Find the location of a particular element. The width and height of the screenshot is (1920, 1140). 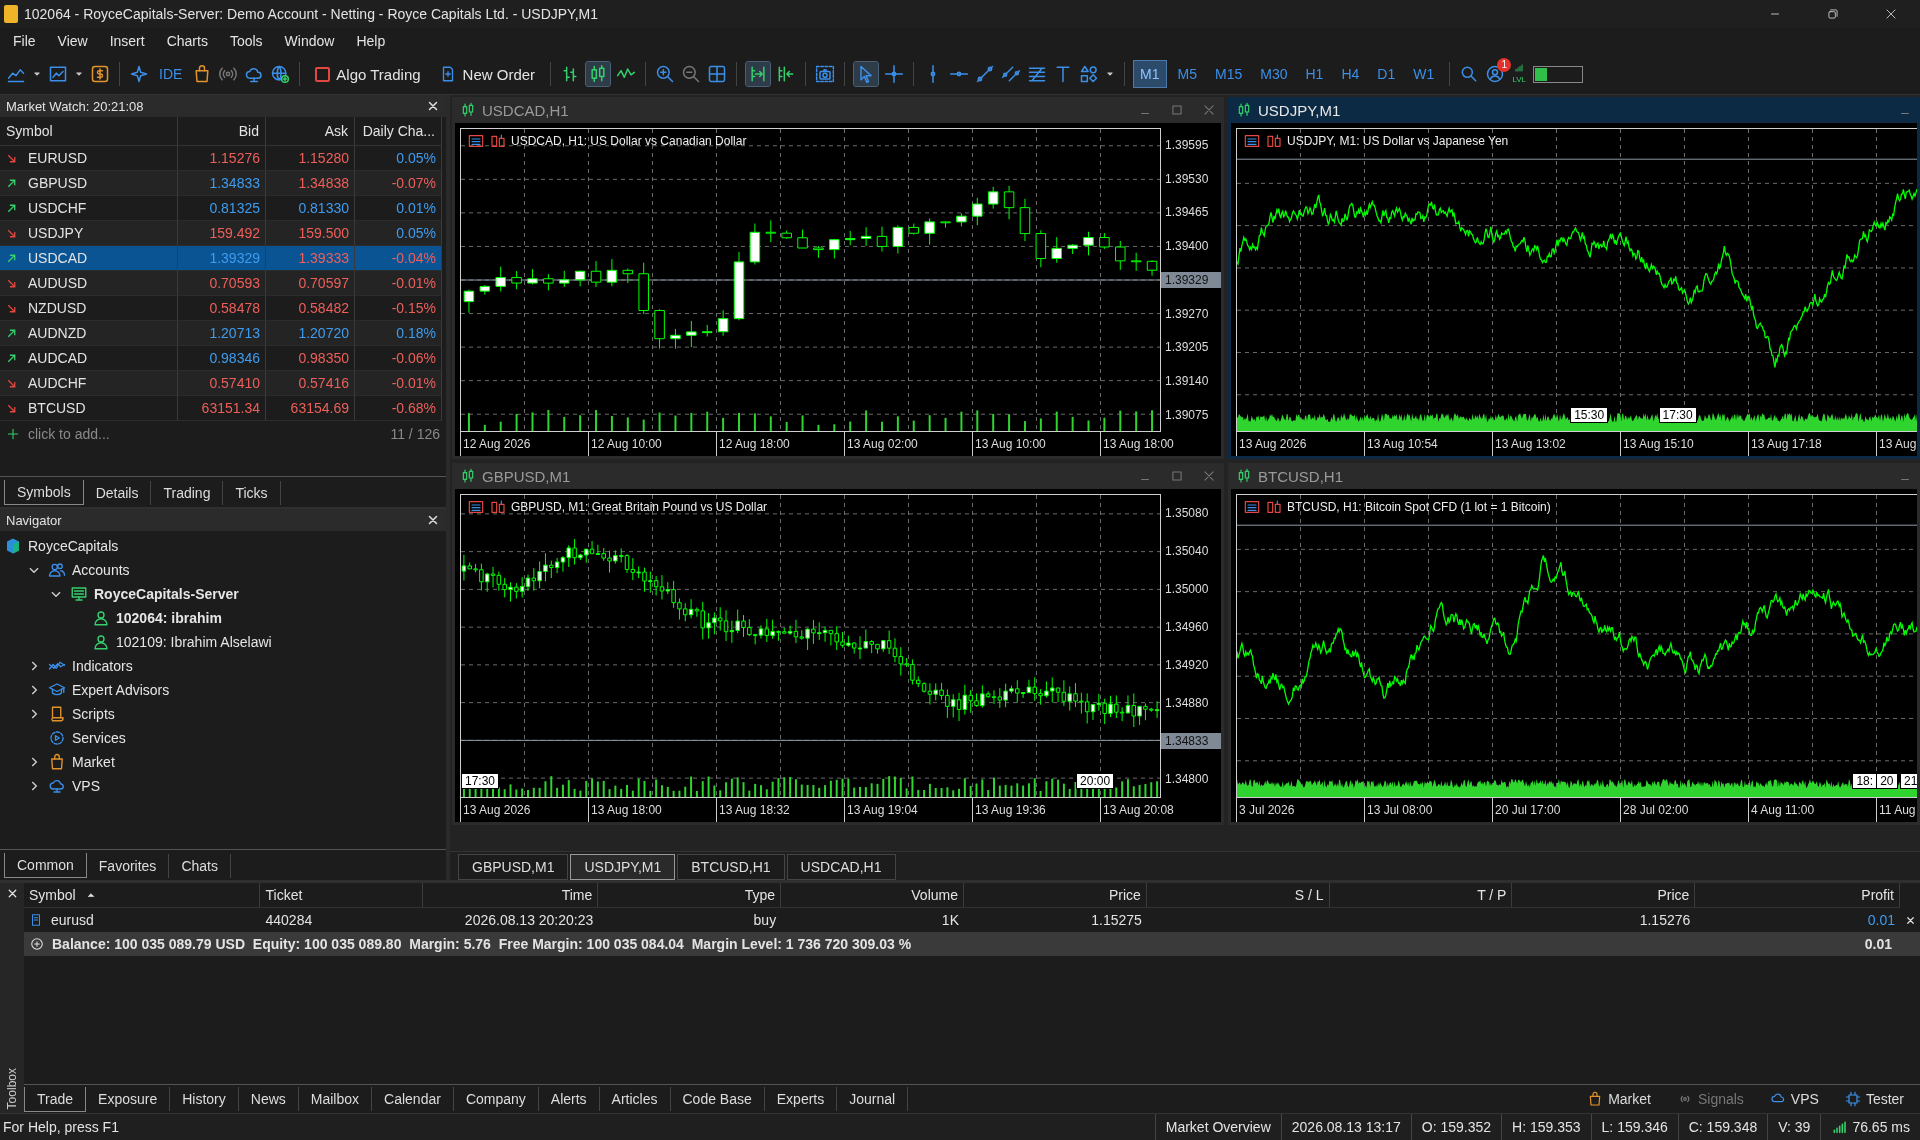

column-header: Bid is located at coordinates (222, 131).